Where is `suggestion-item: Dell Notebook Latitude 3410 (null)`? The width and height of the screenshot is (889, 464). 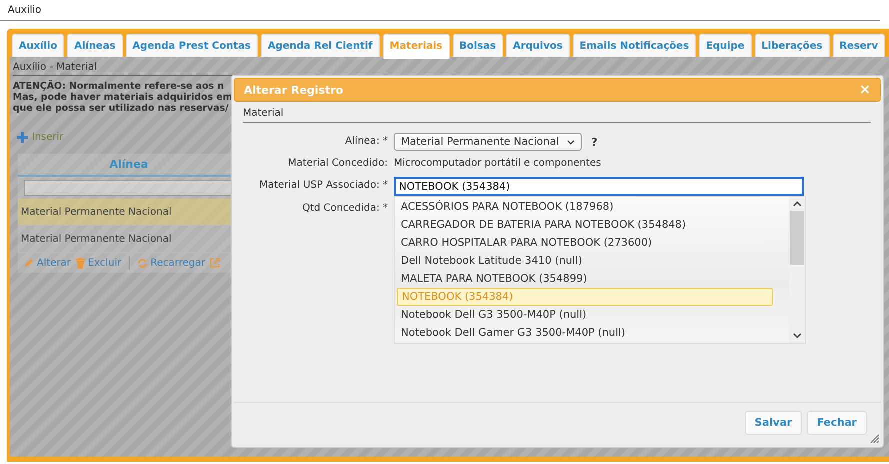 suggestion-item: Dell Notebook Latitude 3410 (null) is located at coordinates (585, 261).